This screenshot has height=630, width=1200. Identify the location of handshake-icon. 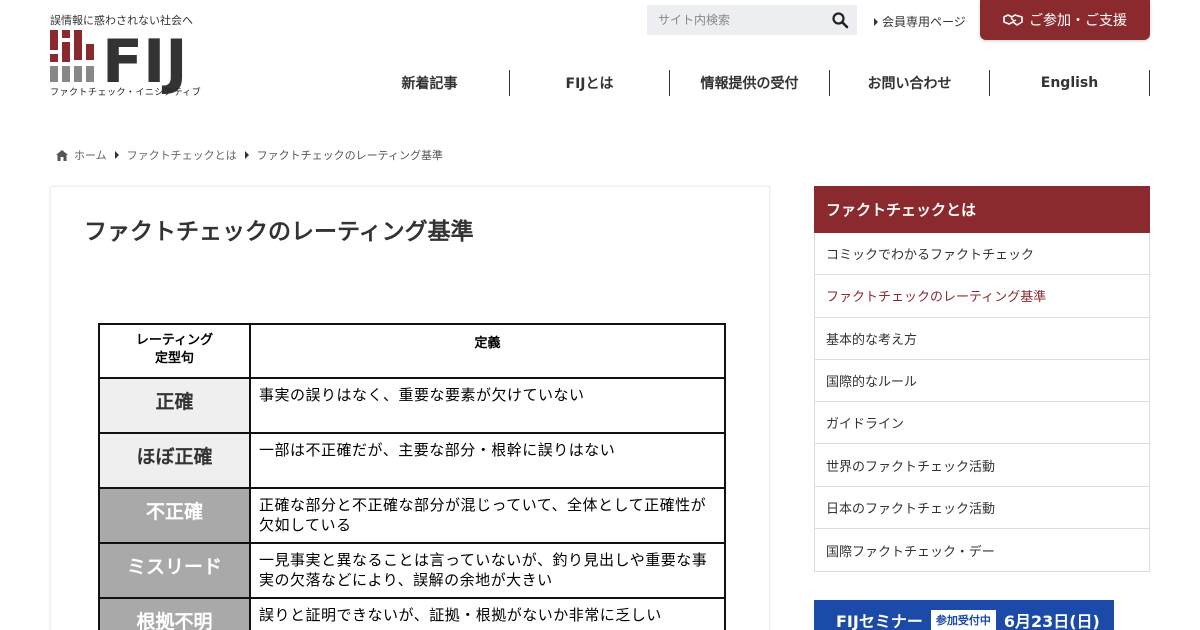
(1013, 20).